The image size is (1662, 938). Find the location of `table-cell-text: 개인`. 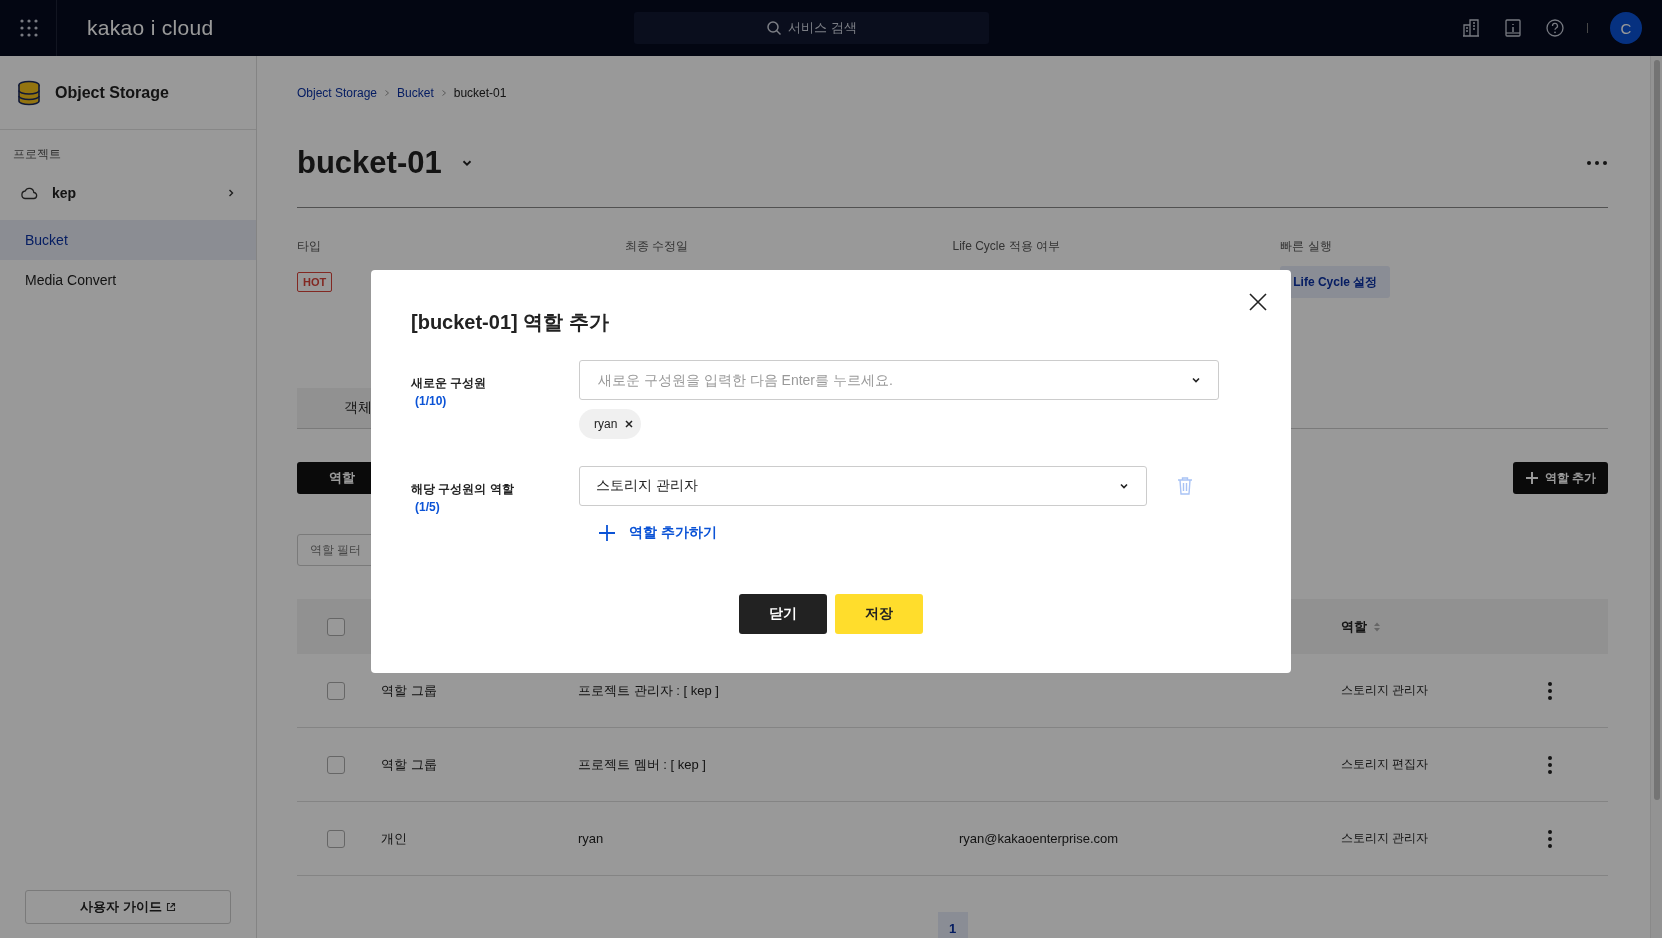

table-cell-text: 개인 is located at coordinates (394, 838).